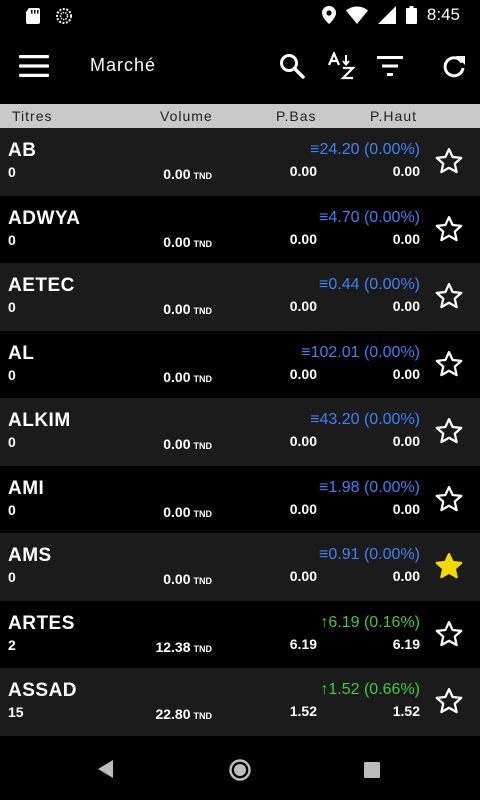 The width and height of the screenshot is (480, 800). I want to click on status-right: 8:45, so click(390, 15).